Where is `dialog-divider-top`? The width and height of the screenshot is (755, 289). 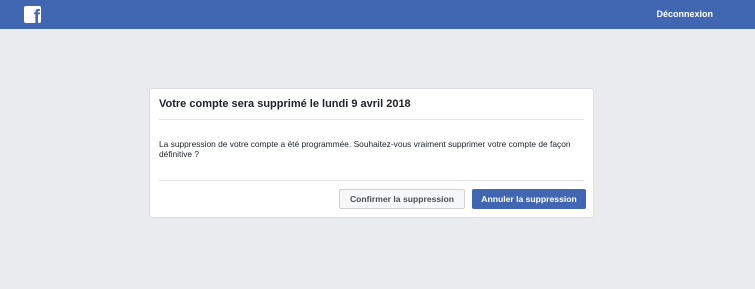
dialog-divider-top is located at coordinates (371, 119).